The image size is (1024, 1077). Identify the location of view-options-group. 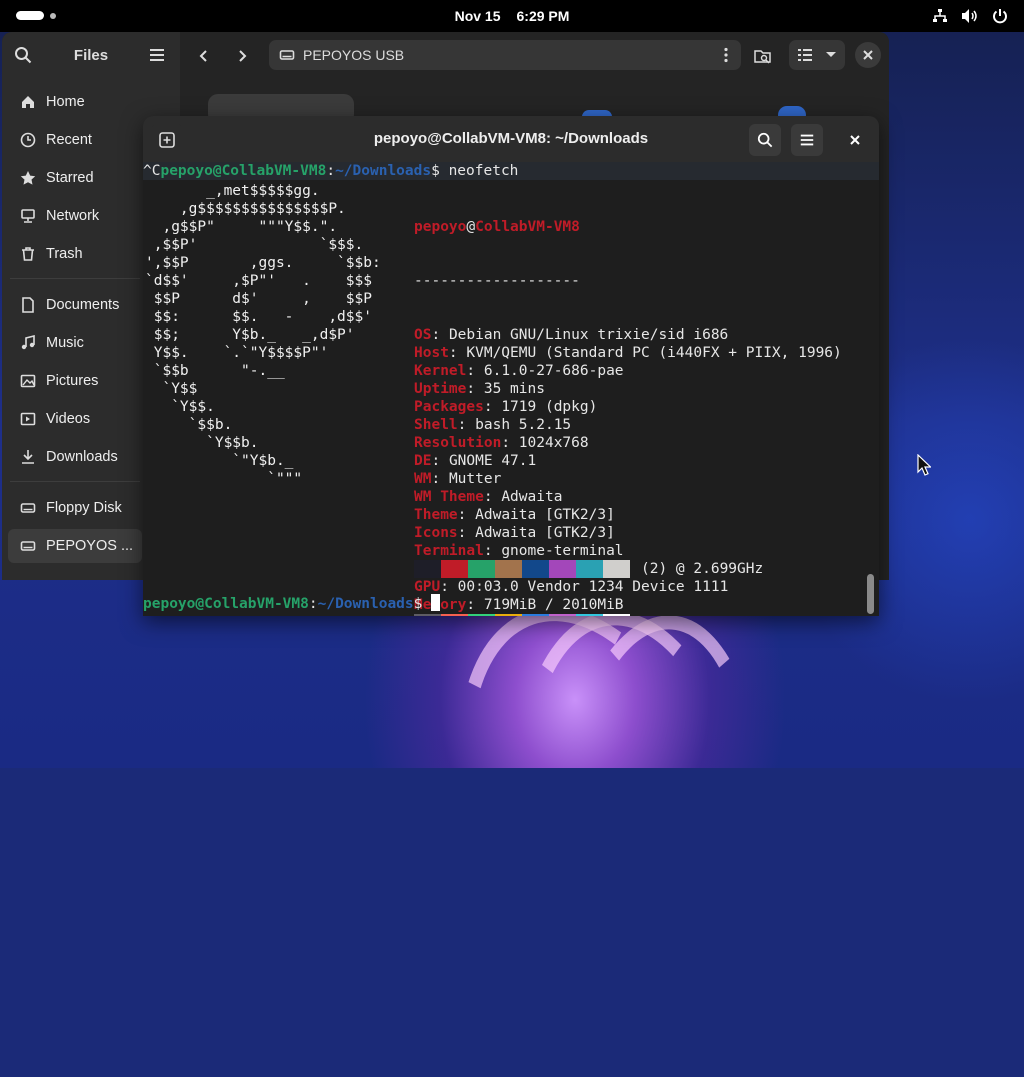
(817, 55).